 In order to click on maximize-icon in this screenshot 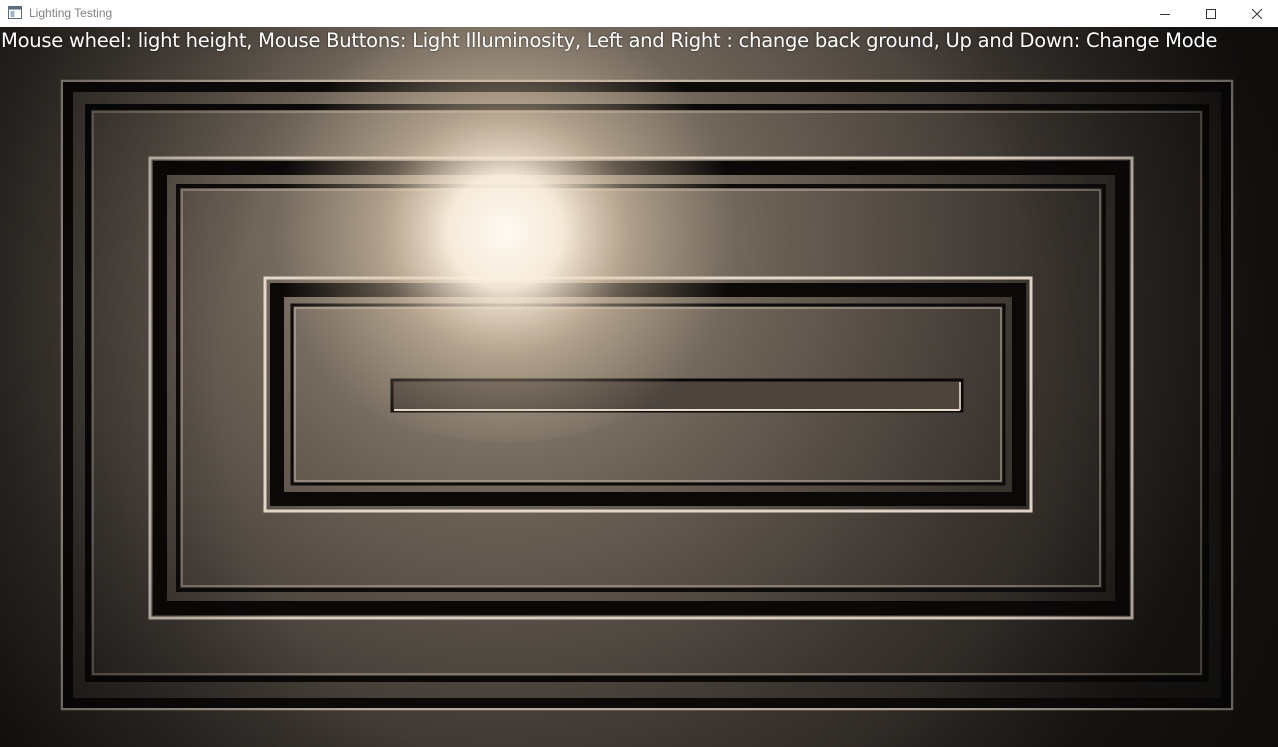, I will do `click(1211, 13)`.